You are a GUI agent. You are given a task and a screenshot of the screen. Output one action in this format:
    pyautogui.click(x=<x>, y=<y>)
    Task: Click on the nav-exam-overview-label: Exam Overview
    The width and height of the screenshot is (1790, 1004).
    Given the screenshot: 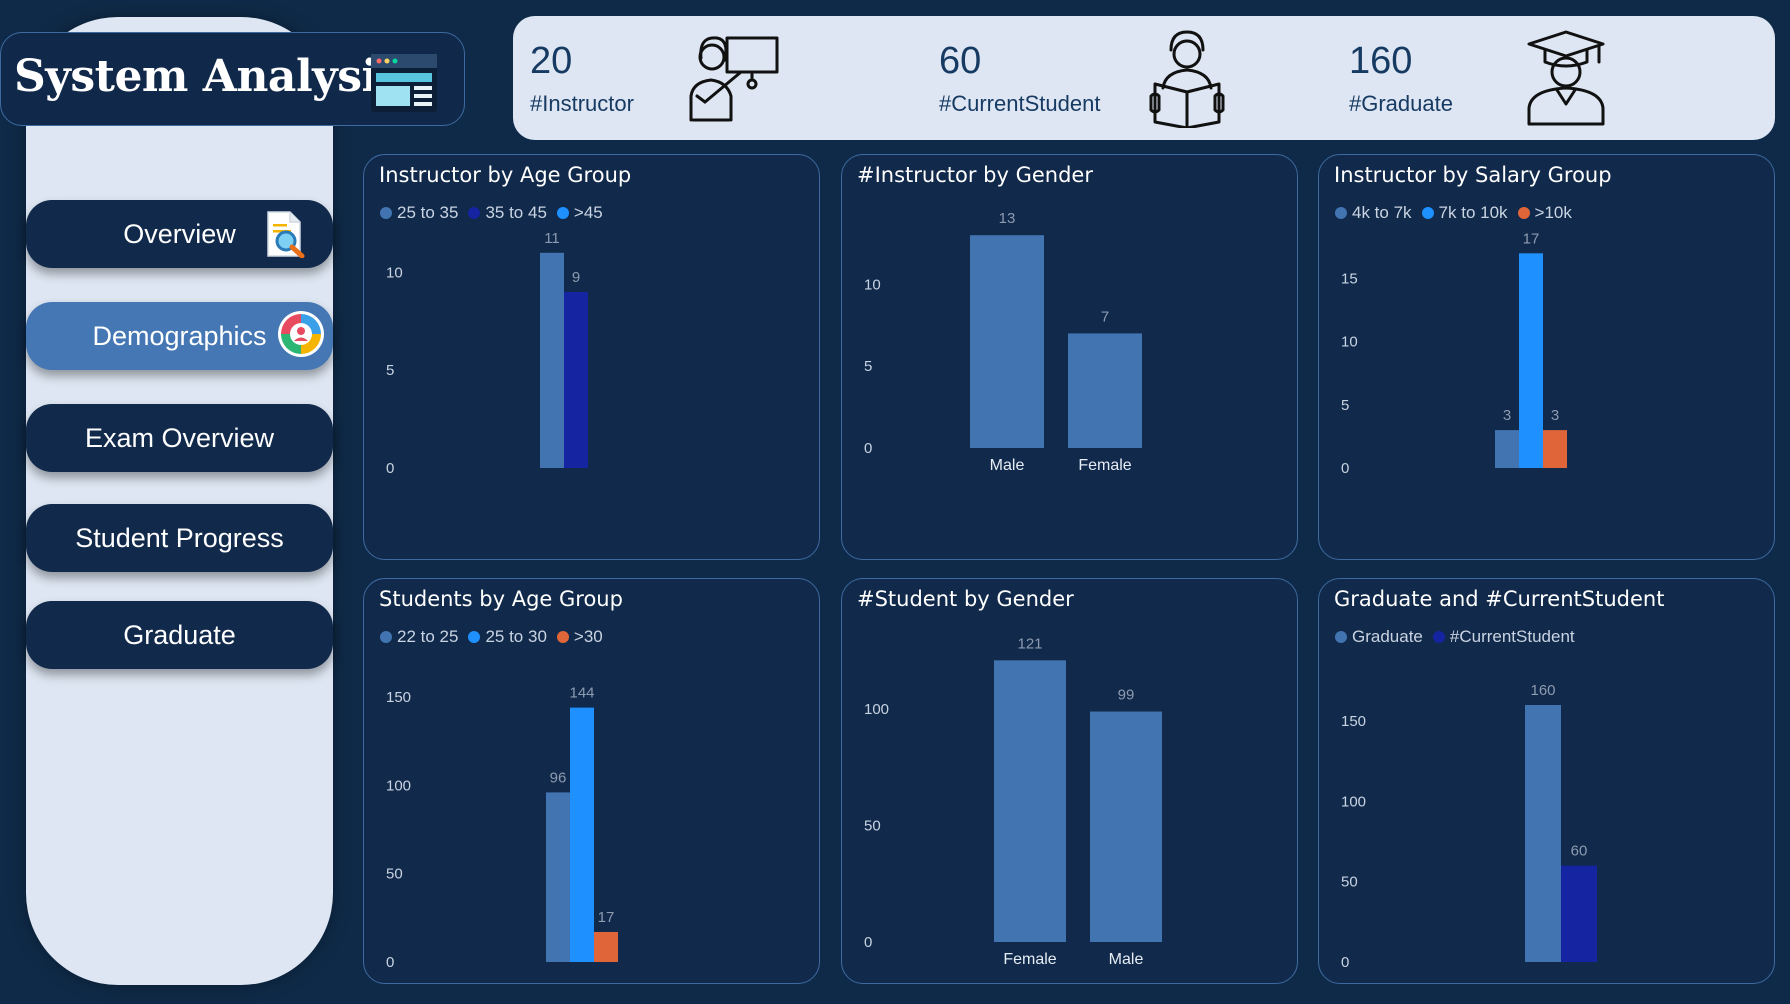 What is the action you would take?
    pyautogui.click(x=179, y=437)
    